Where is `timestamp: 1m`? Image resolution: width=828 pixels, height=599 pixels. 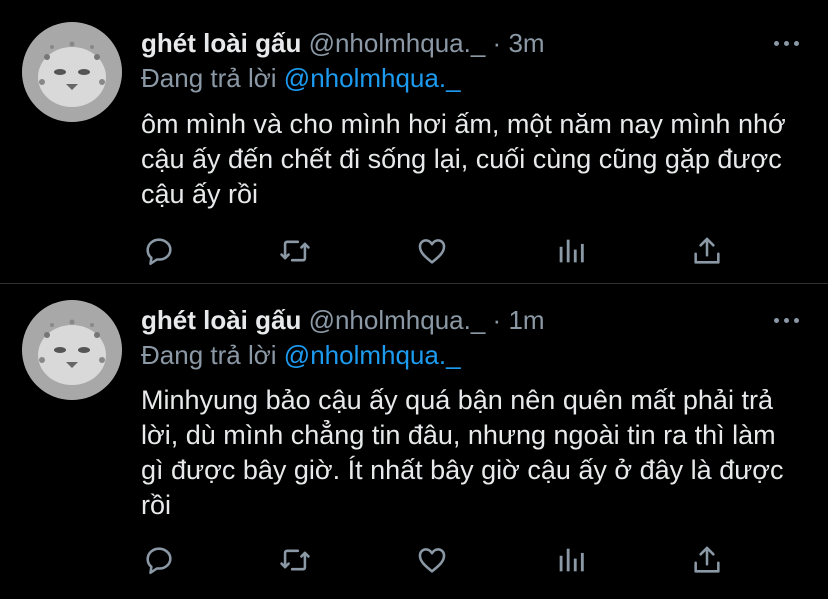
timestamp: 1m is located at coordinates (526, 320).